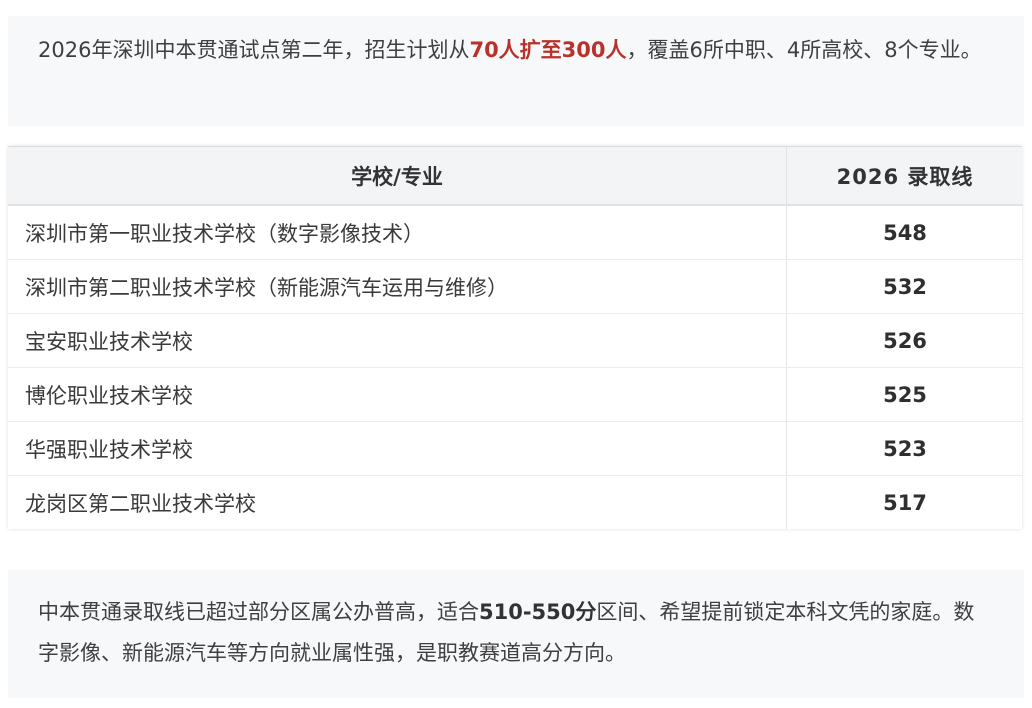  I want to click on table-header-row: 学校/专业 2026 录取线, so click(515, 176).